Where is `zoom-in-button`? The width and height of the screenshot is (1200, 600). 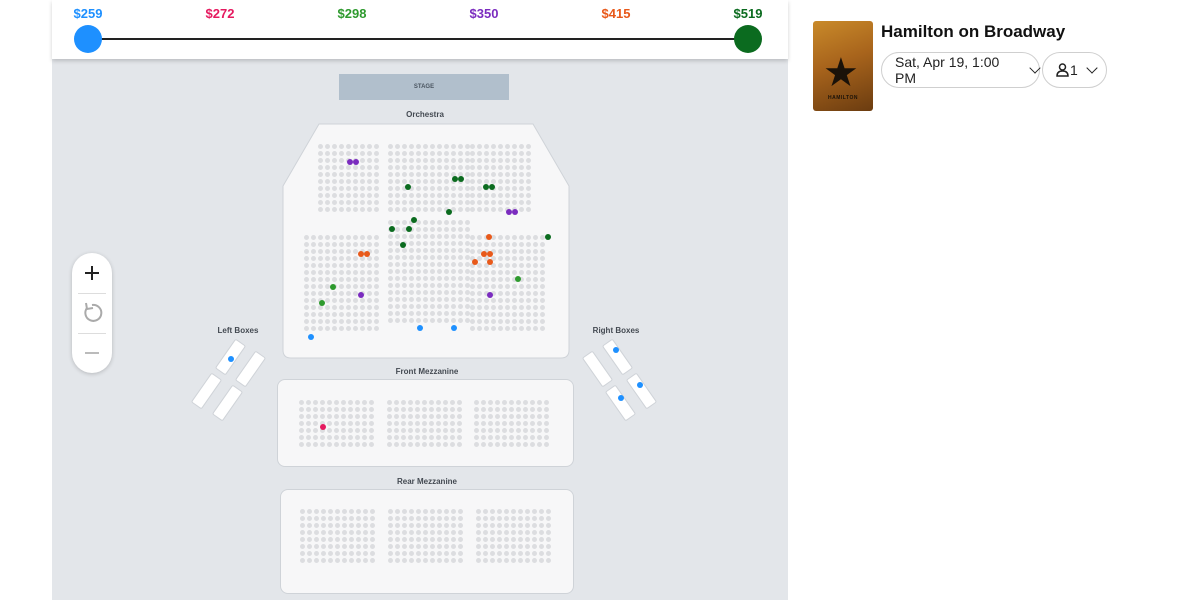
zoom-in-button is located at coordinates (92, 273).